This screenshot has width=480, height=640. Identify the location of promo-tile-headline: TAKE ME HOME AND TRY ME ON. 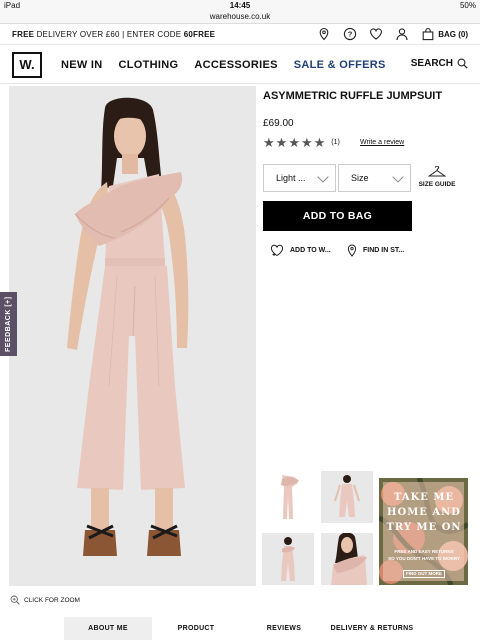
(424, 512).